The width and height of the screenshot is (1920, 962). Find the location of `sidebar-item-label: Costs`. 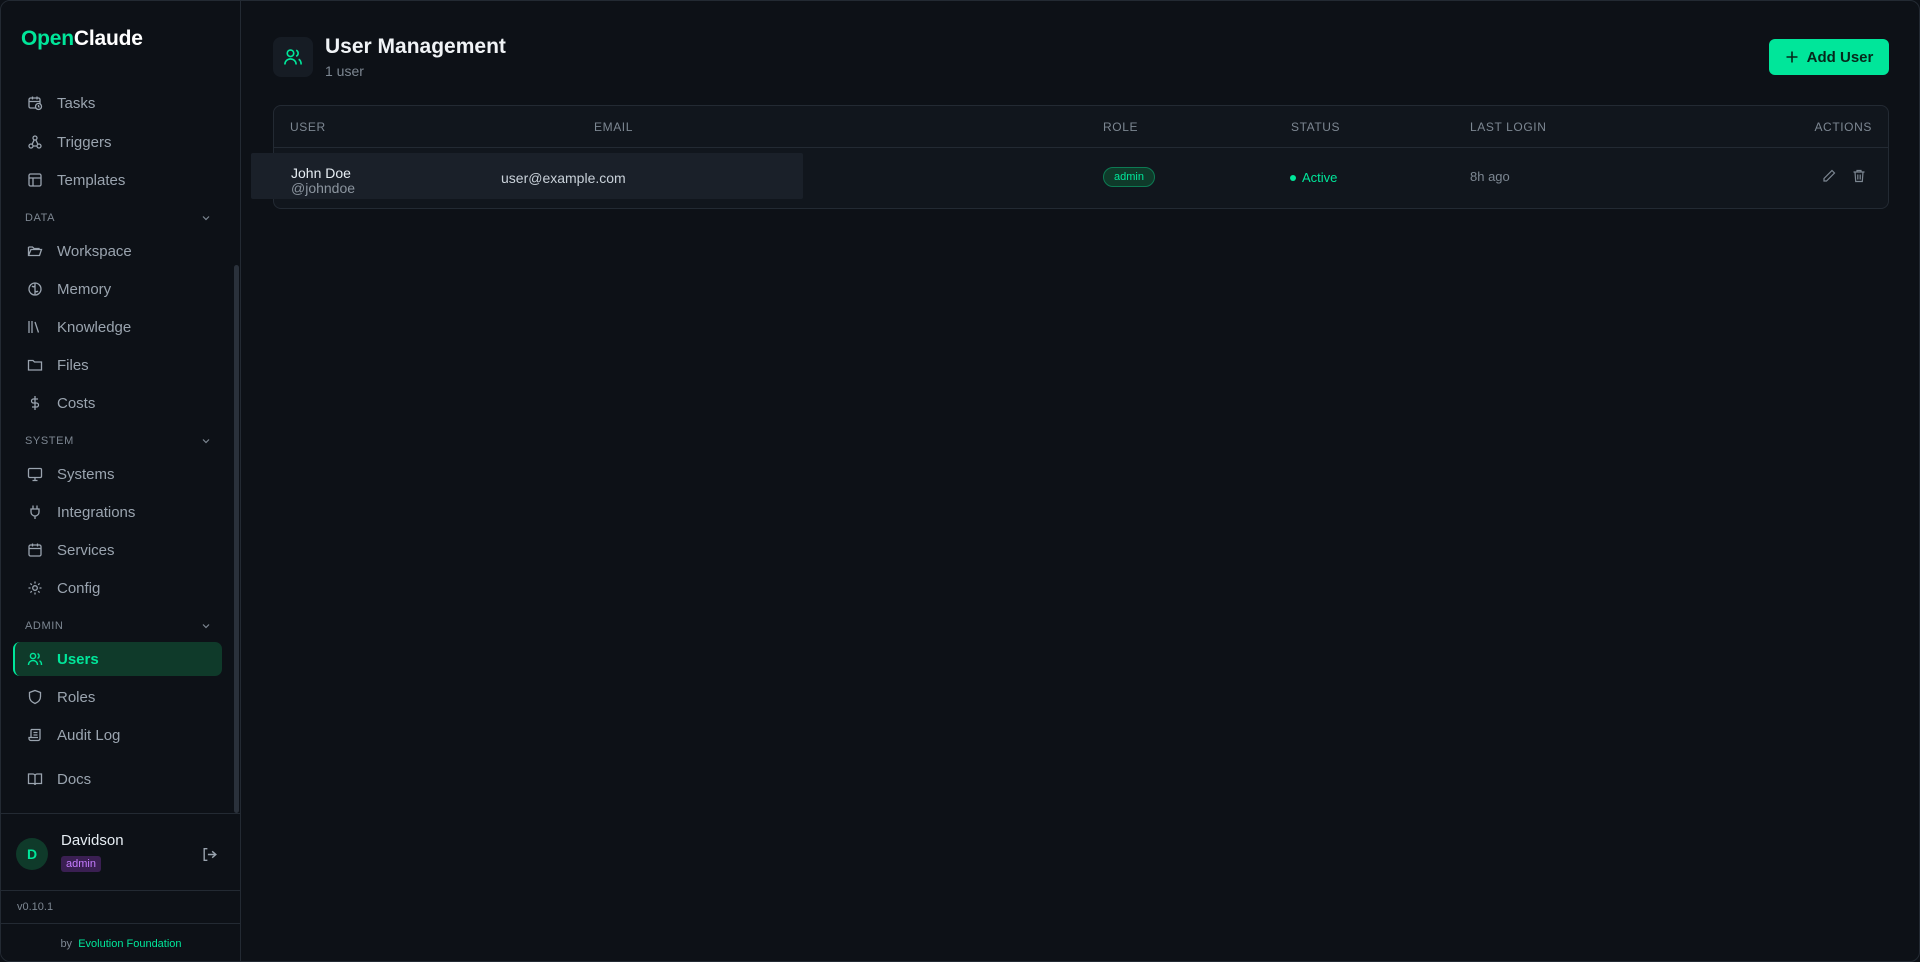

sidebar-item-label: Costs is located at coordinates (76, 403).